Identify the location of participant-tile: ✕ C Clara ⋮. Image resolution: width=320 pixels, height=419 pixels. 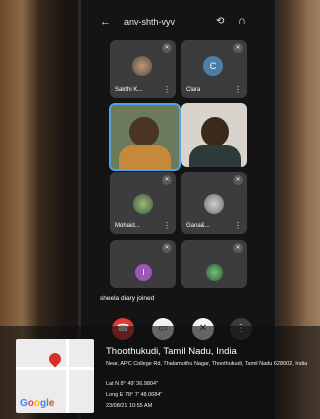
(214, 69).